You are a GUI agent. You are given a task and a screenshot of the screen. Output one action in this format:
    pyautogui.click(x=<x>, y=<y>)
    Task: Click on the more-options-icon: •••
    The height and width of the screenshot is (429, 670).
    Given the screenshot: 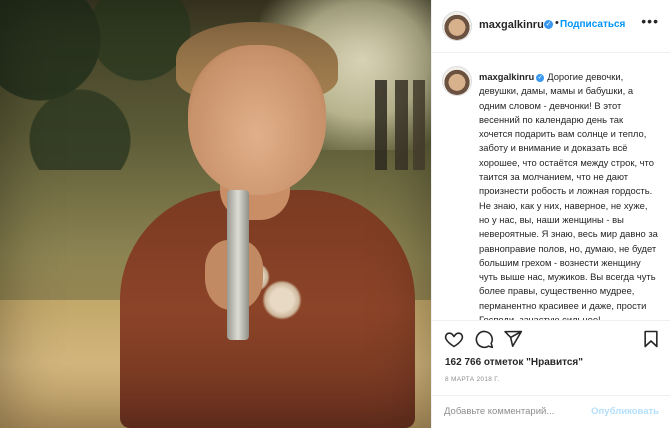 What is the action you would take?
    pyautogui.click(x=650, y=21)
    